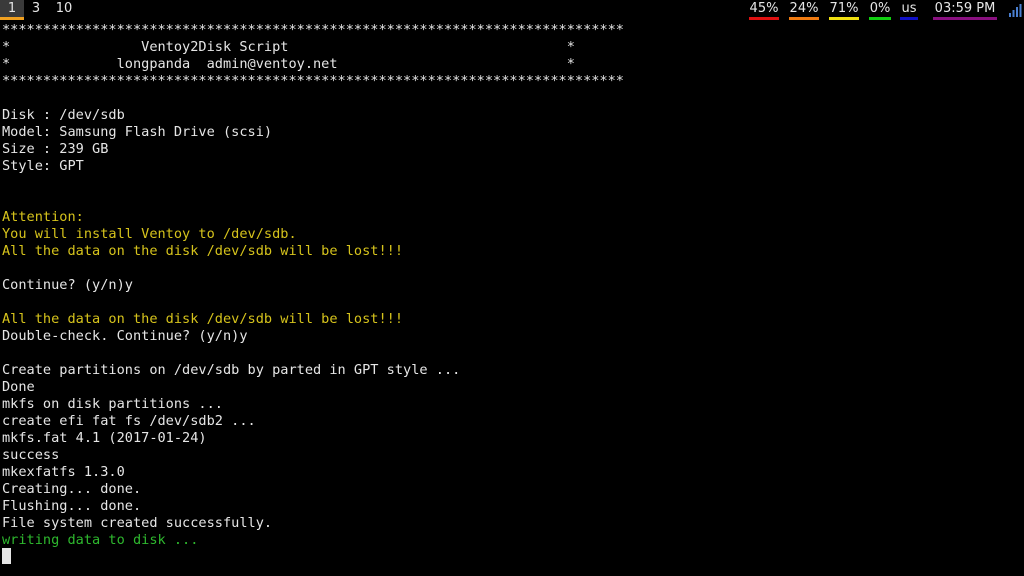  Describe the element at coordinates (149, 234) in the screenshot. I see `terminal-line: You will install Ventoy to /dev/sdb.` at that location.